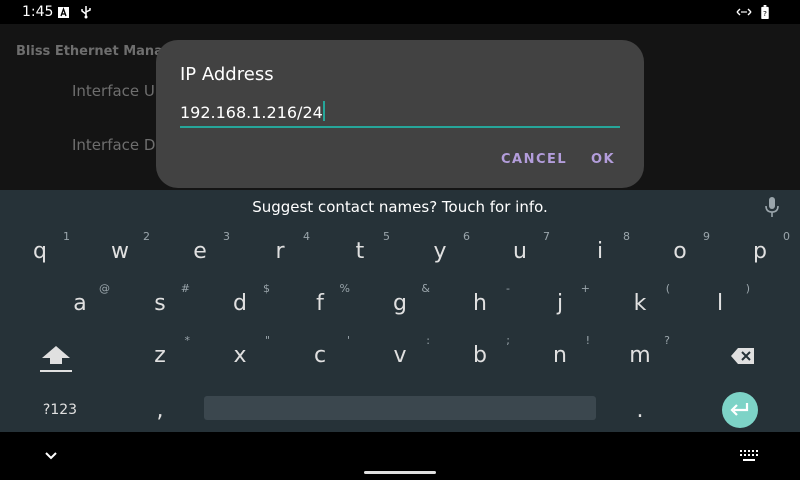 The height and width of the screenshot is (480, 800). Describe the element at coordinates (360, 252) in the screenshot. I see `key-t: t5` at that location.